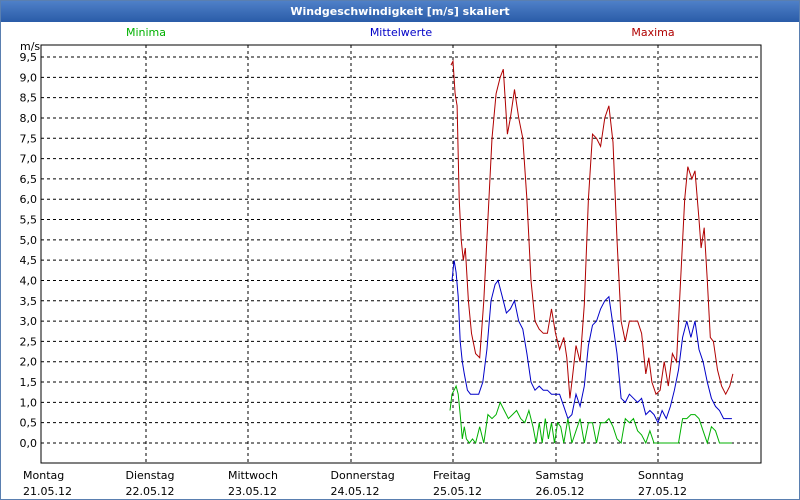 The image size is (800, 500). What do you see at coordinates (29, 362) in the screenshot?
I see `y-tick-label: 2,0` at bounding box center [29, 362].